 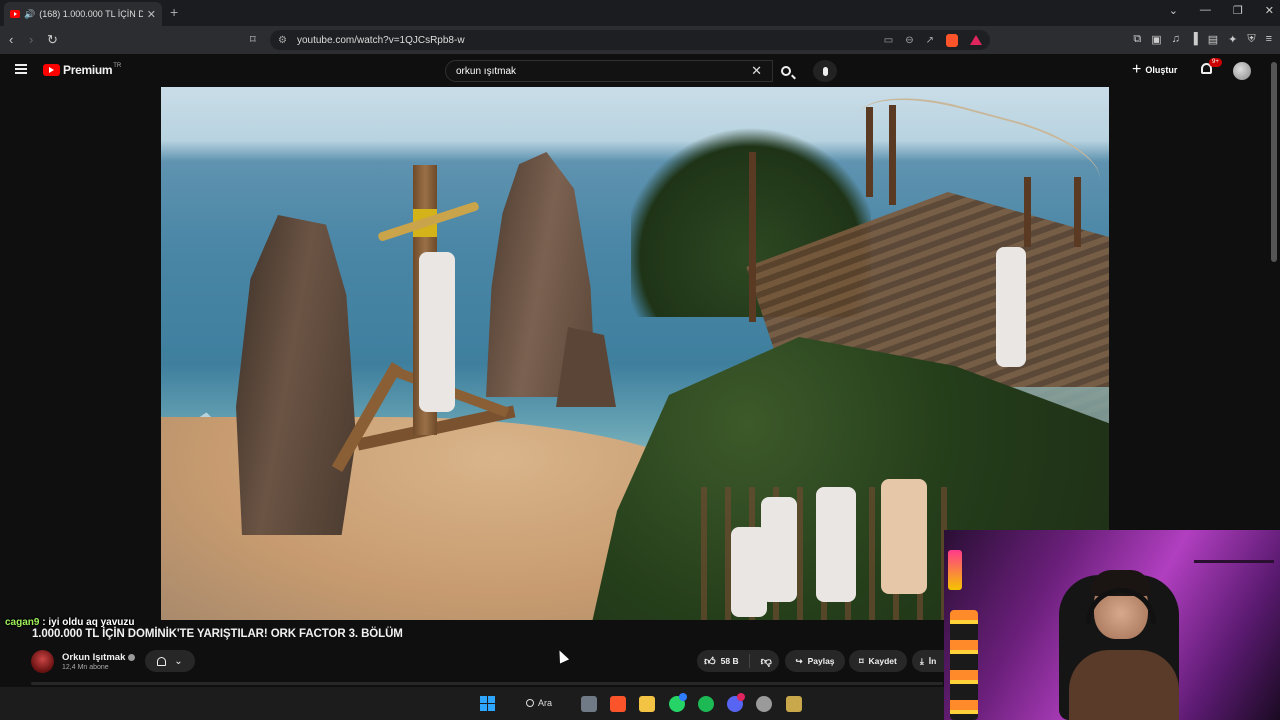 I want to click on minimize-button: —, so click(x=1205, y=10).